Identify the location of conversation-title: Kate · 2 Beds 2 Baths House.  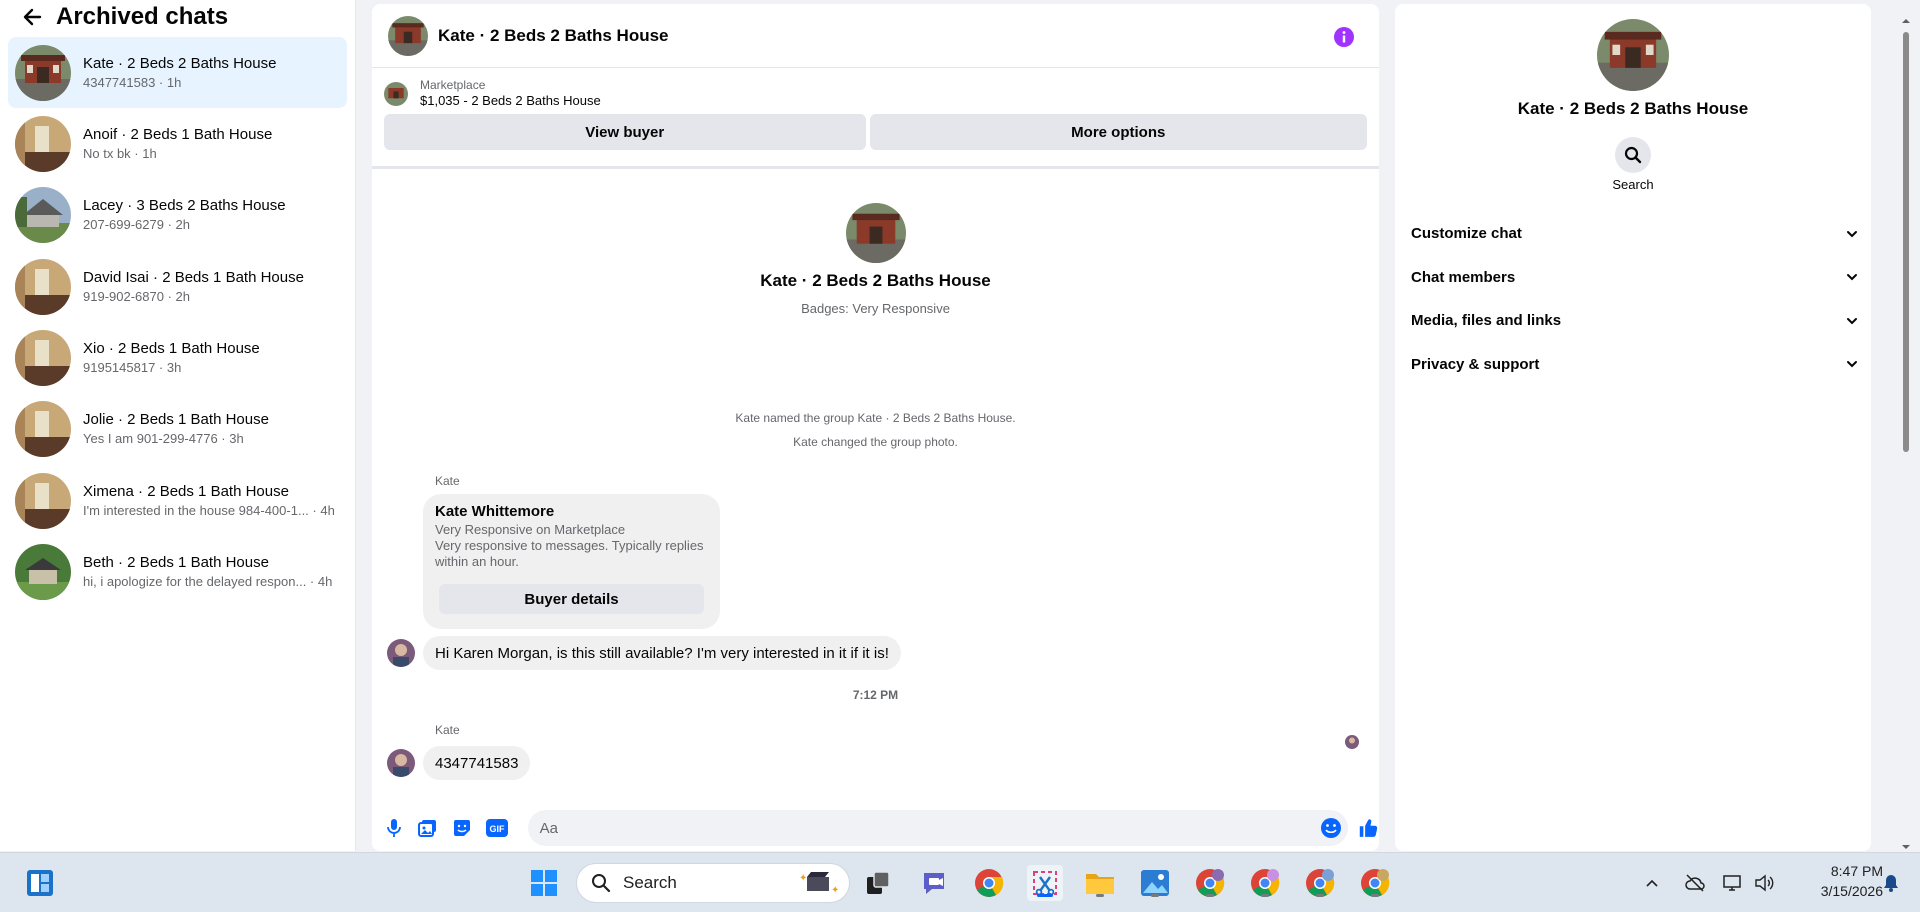
(553, 36).